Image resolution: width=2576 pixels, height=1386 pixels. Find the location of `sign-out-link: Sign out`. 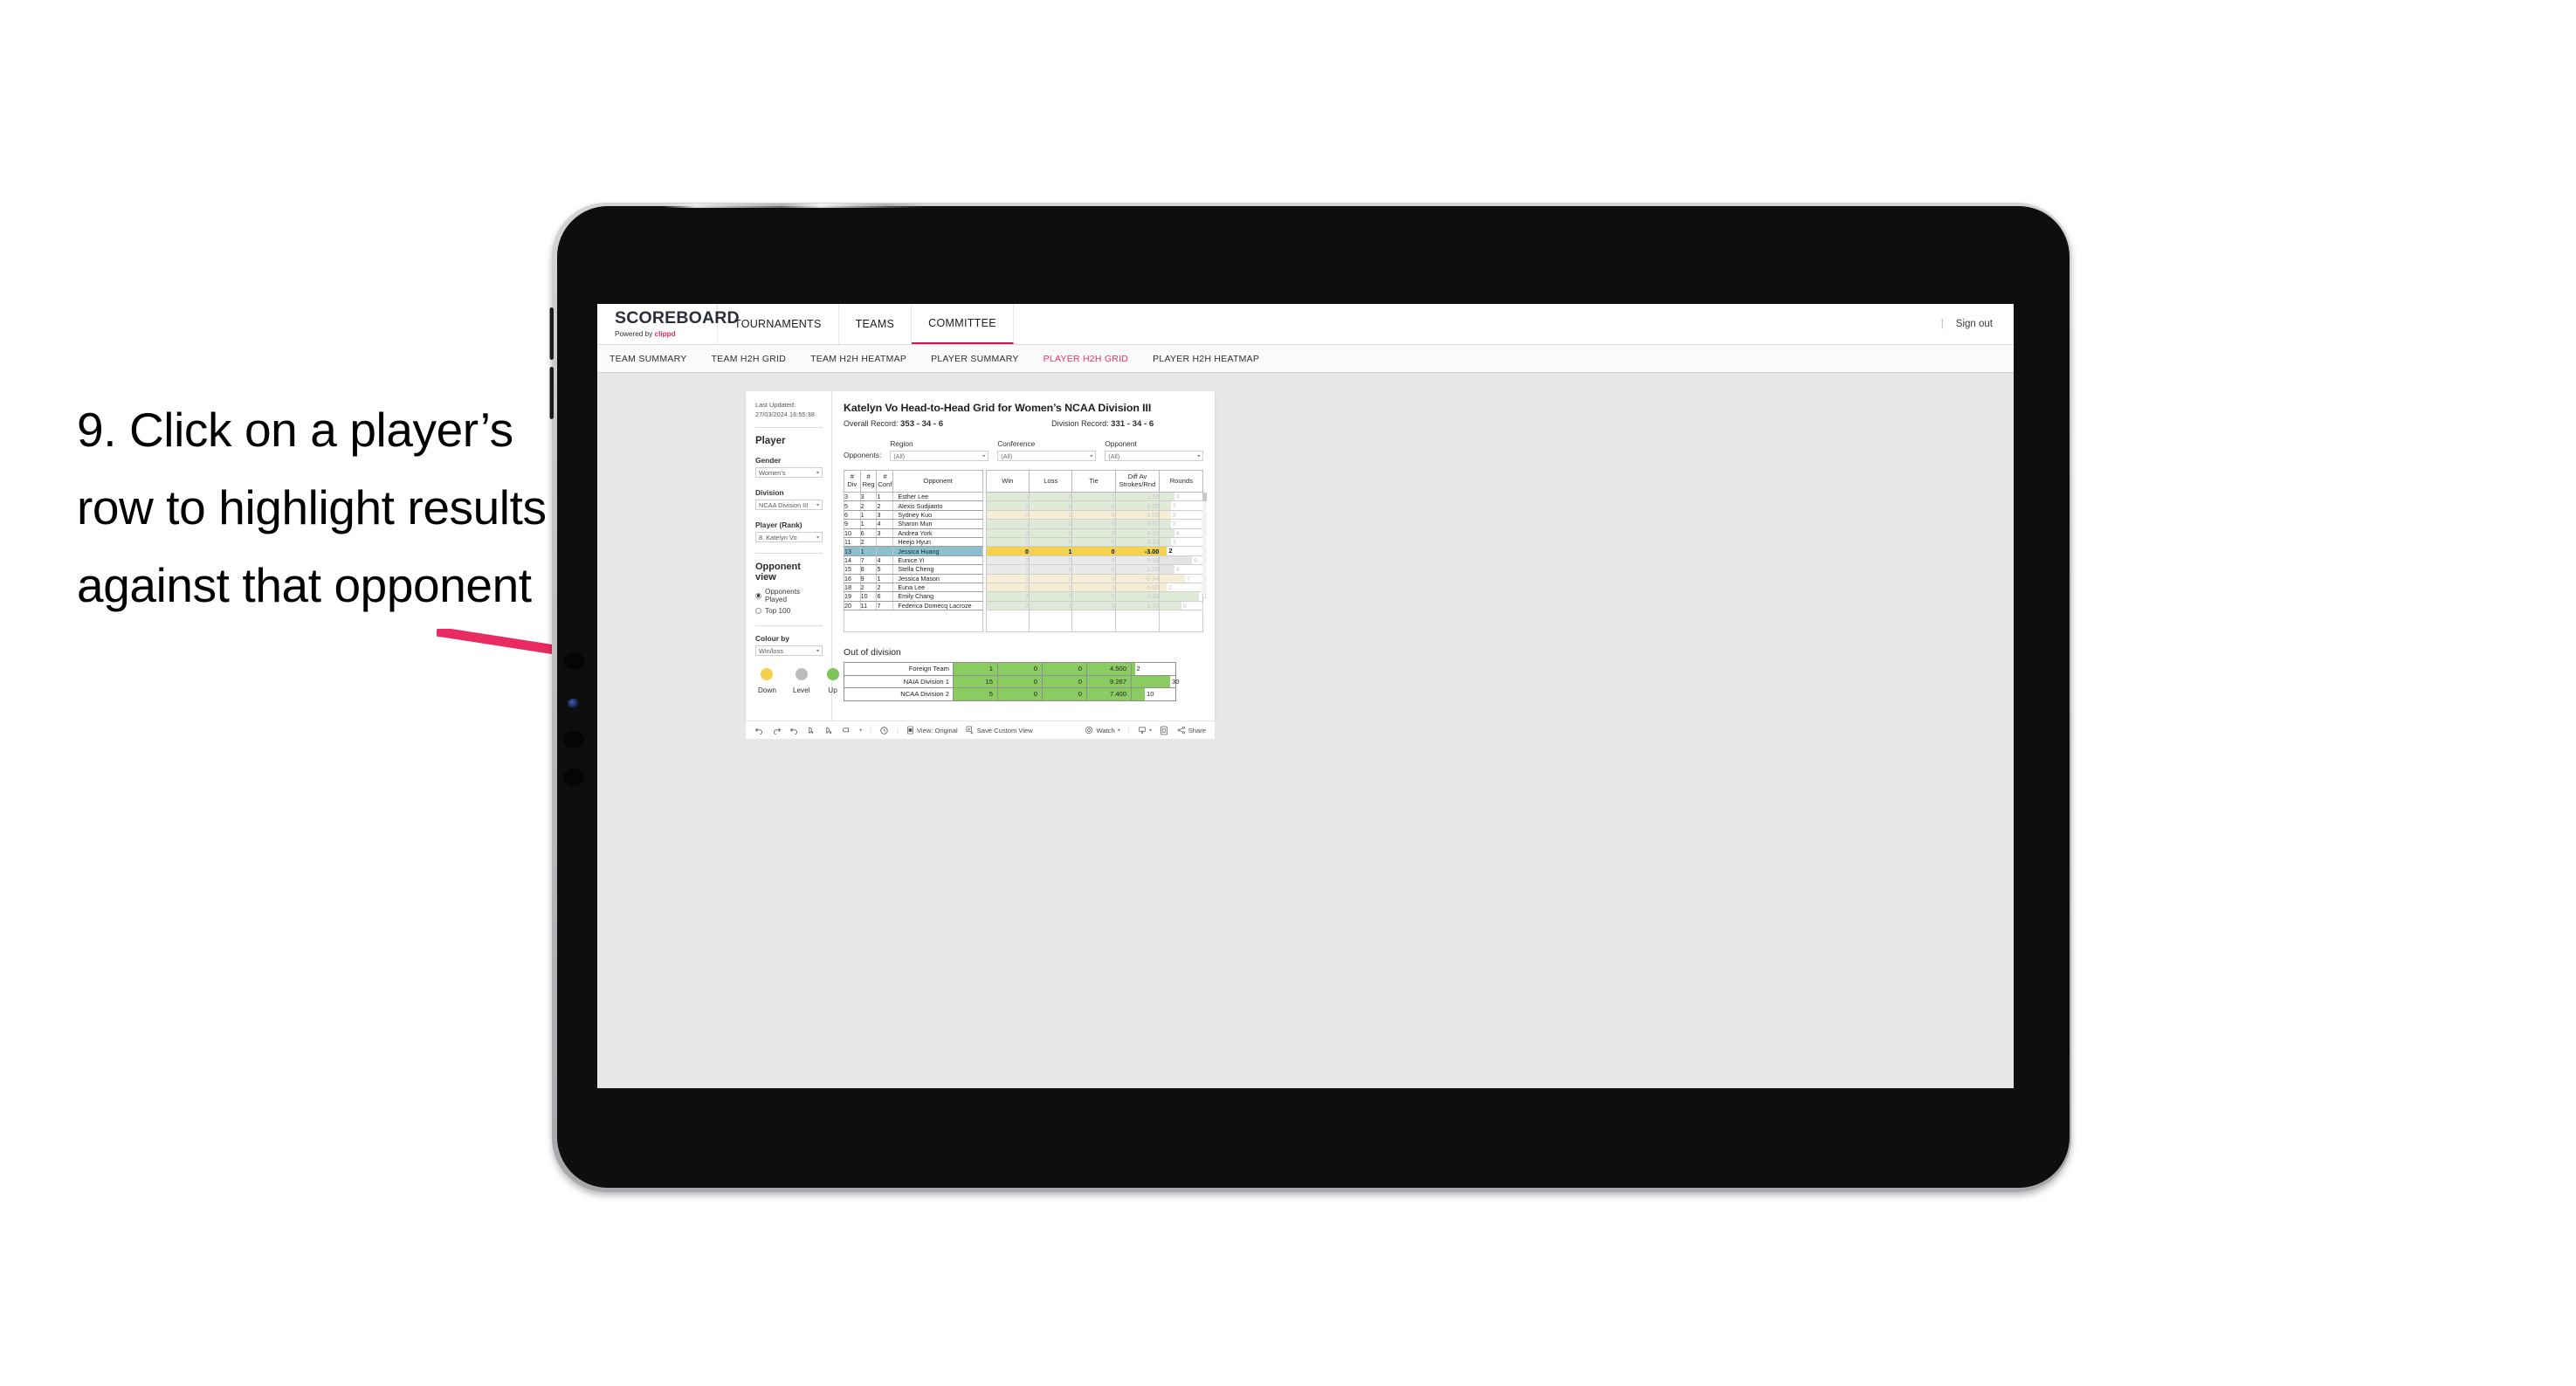

sign-out-link: Sign out is located at coordinates (1974, 324).